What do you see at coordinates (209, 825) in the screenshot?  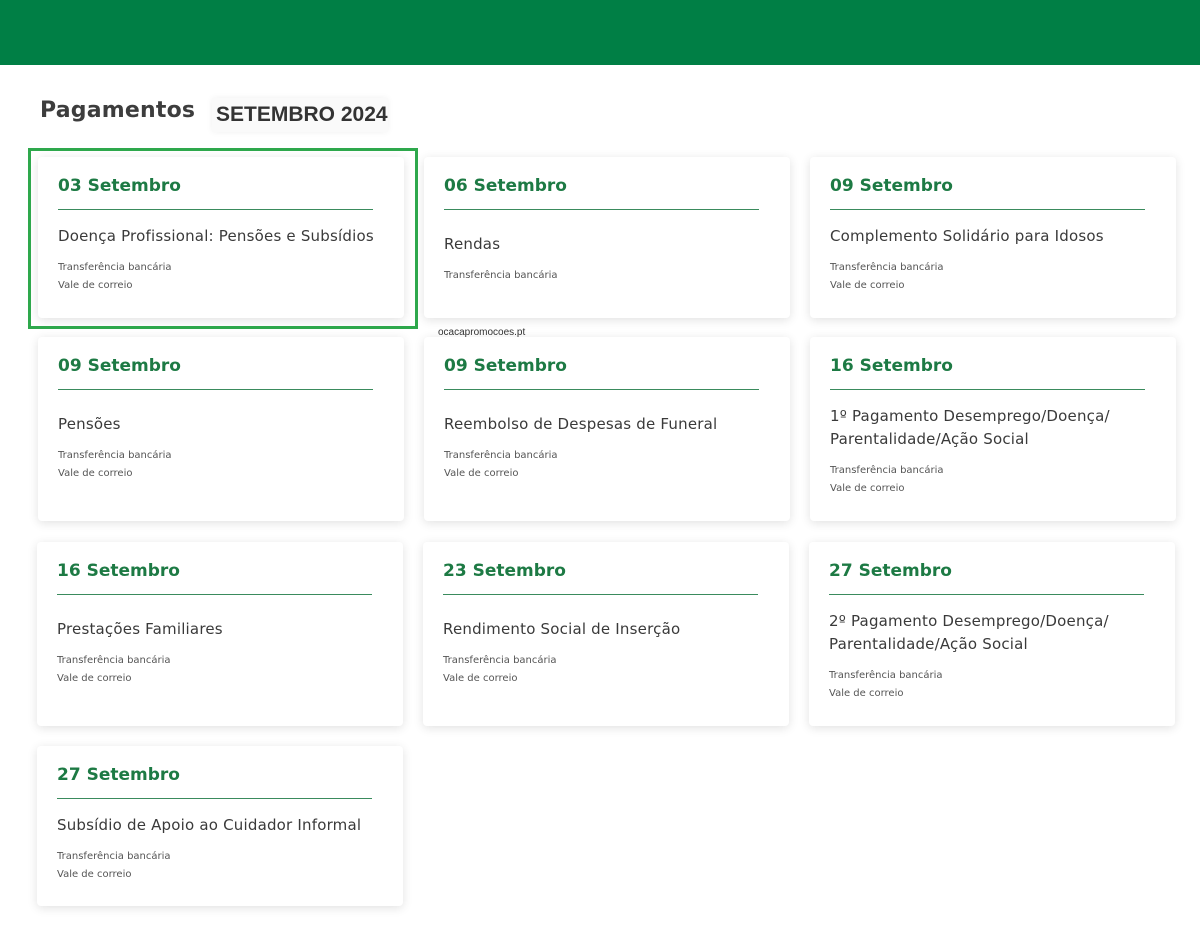 I see `payment-title: Subsídio de Apoio ao Cuidador Informal` at bounding box center [209, 825].